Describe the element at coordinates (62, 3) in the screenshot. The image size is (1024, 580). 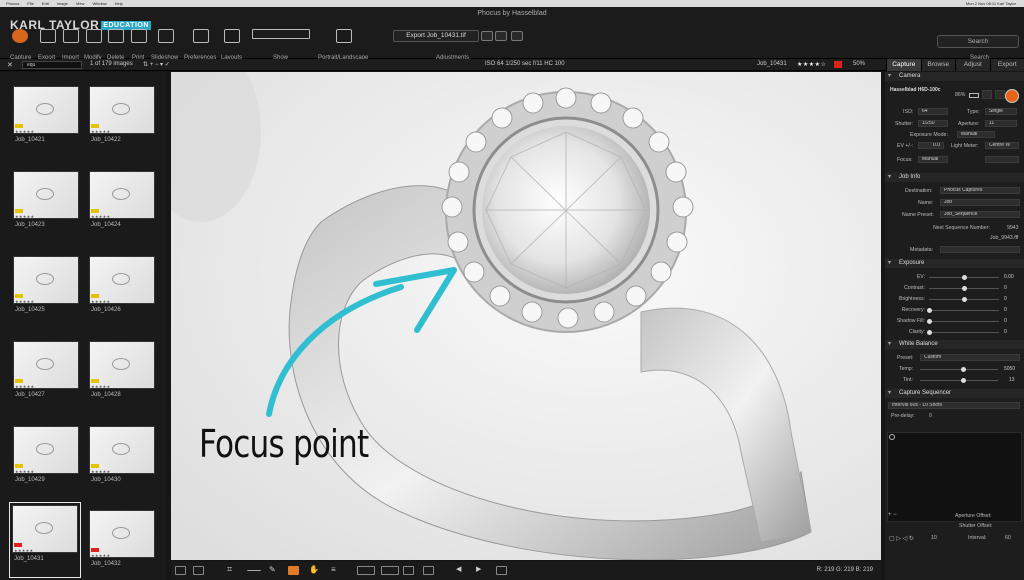
I see `menu-image: Image` at that location.